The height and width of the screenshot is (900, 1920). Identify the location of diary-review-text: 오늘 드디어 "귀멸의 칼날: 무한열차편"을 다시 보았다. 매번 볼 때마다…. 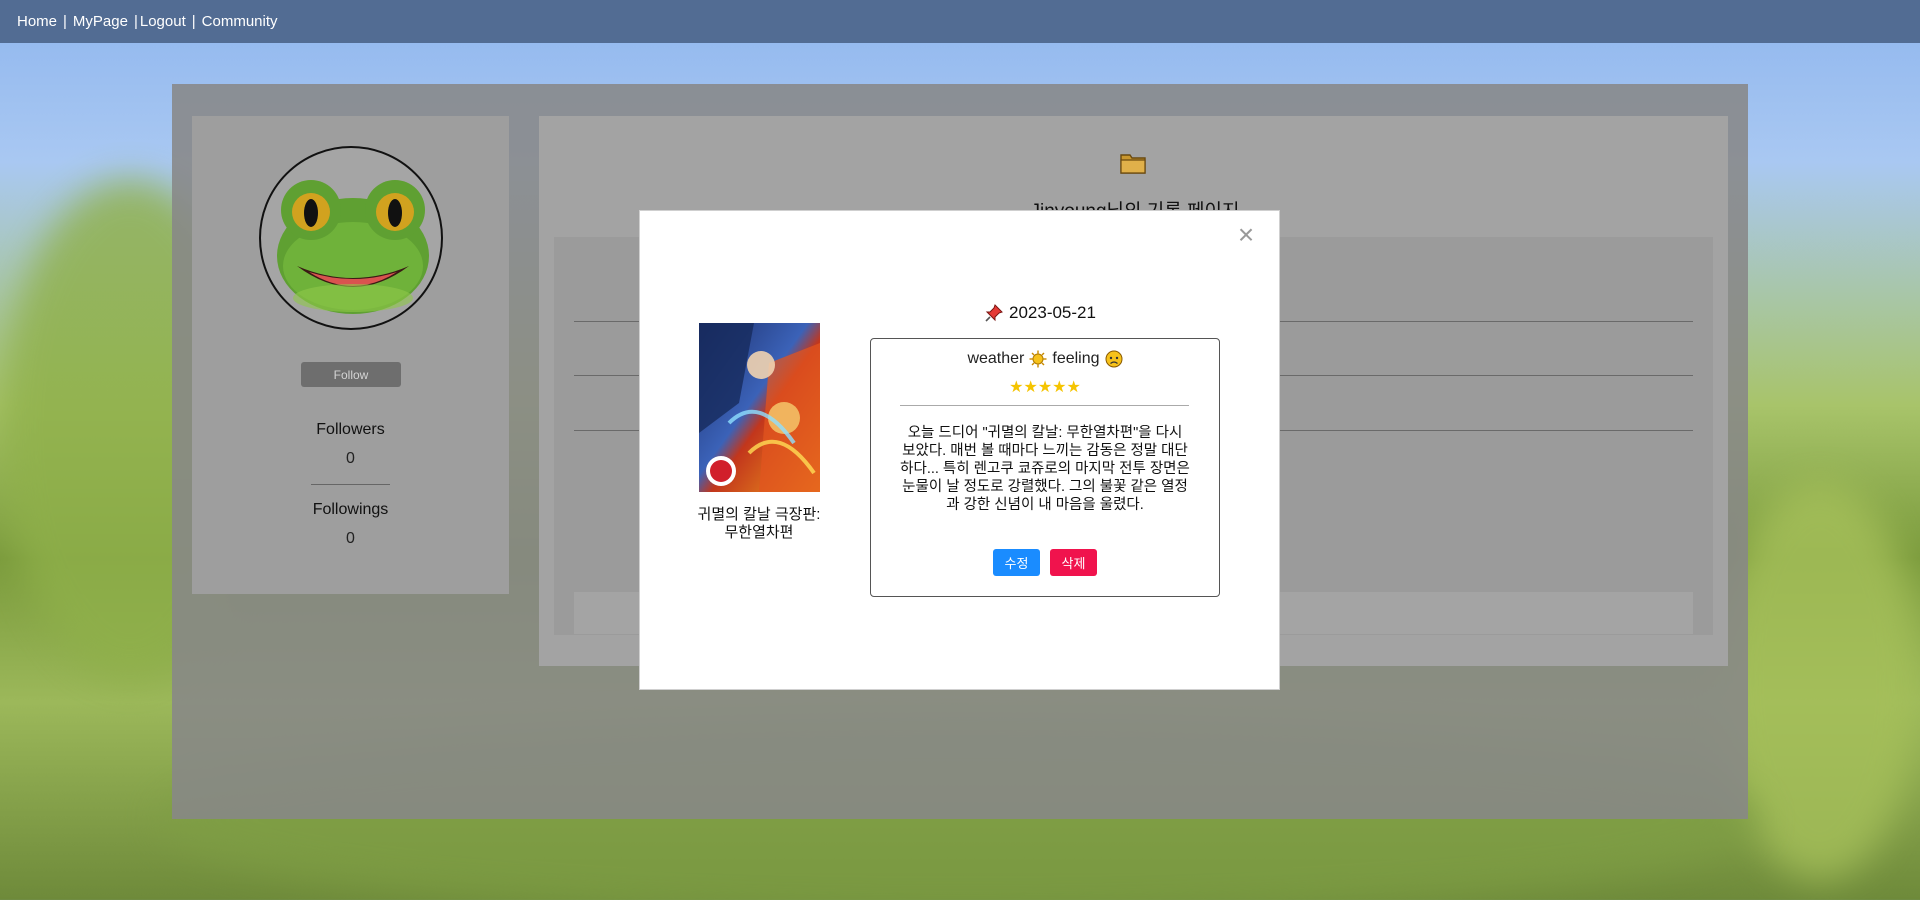
(1045, 469).